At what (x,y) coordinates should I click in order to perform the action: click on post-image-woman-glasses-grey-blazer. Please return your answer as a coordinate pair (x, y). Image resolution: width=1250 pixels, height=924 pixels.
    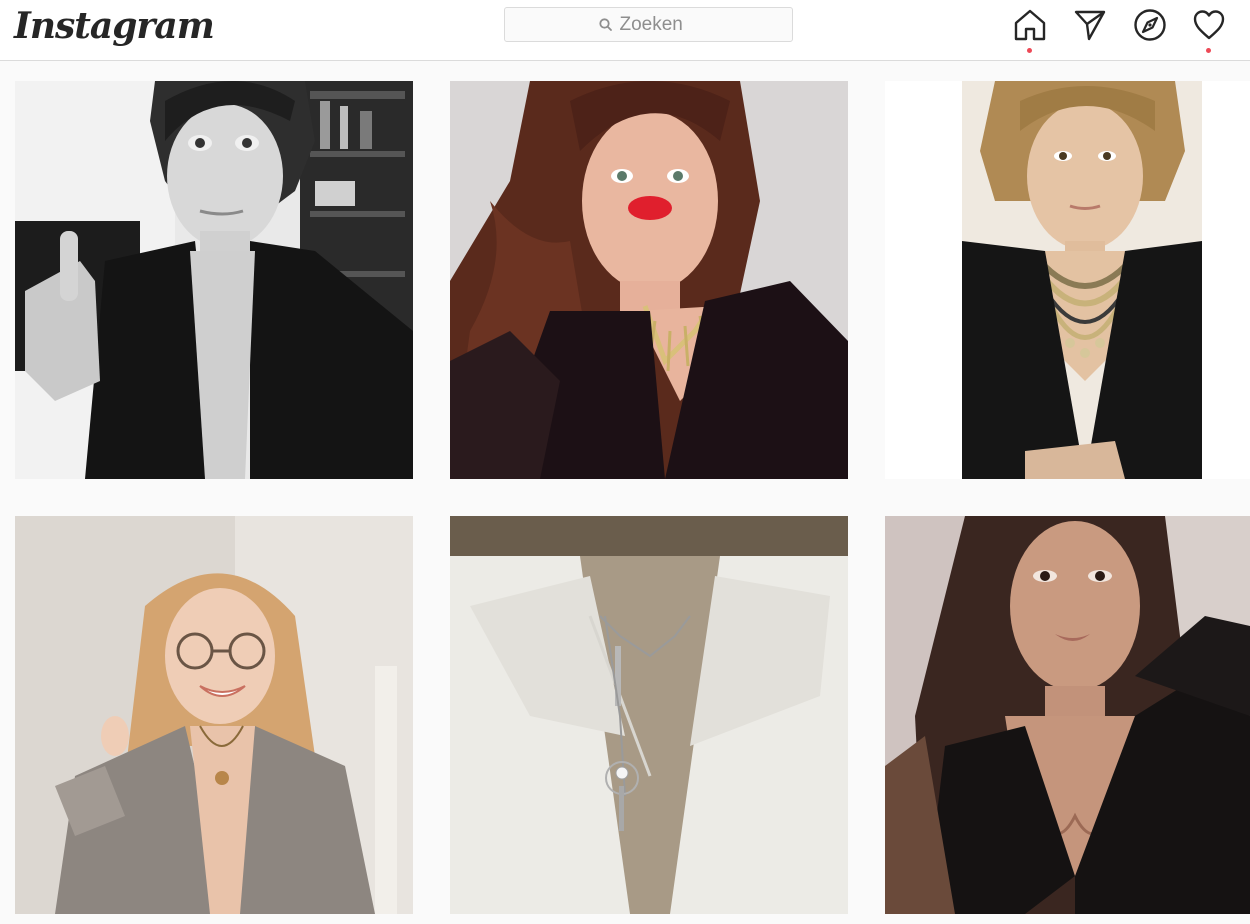
    Looking at the image, I should click on (214, 715).